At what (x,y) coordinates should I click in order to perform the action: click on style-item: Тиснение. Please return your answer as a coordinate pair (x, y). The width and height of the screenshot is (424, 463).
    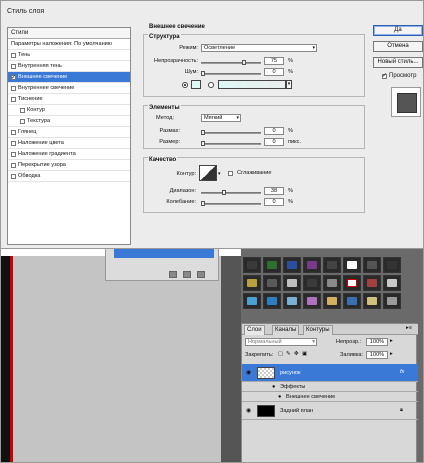
    Looking at the image, I should click on (69, 99).